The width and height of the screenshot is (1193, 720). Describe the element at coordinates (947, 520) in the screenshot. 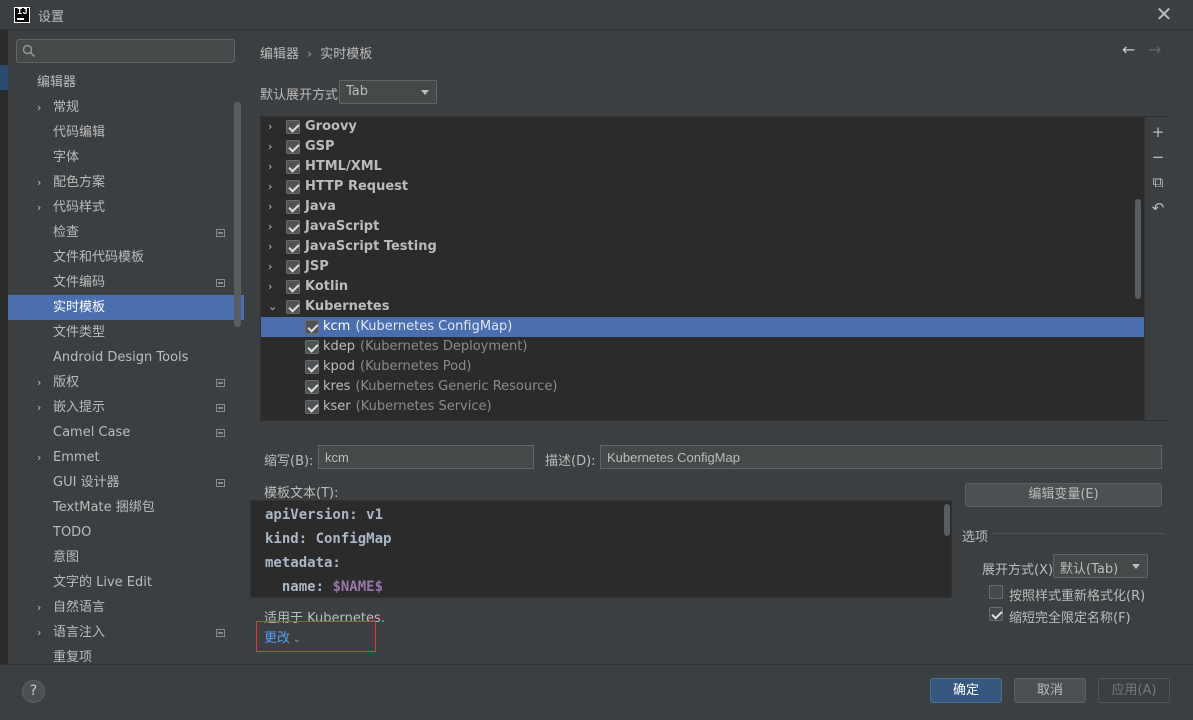

I see `editor-scrollbar` at that location.